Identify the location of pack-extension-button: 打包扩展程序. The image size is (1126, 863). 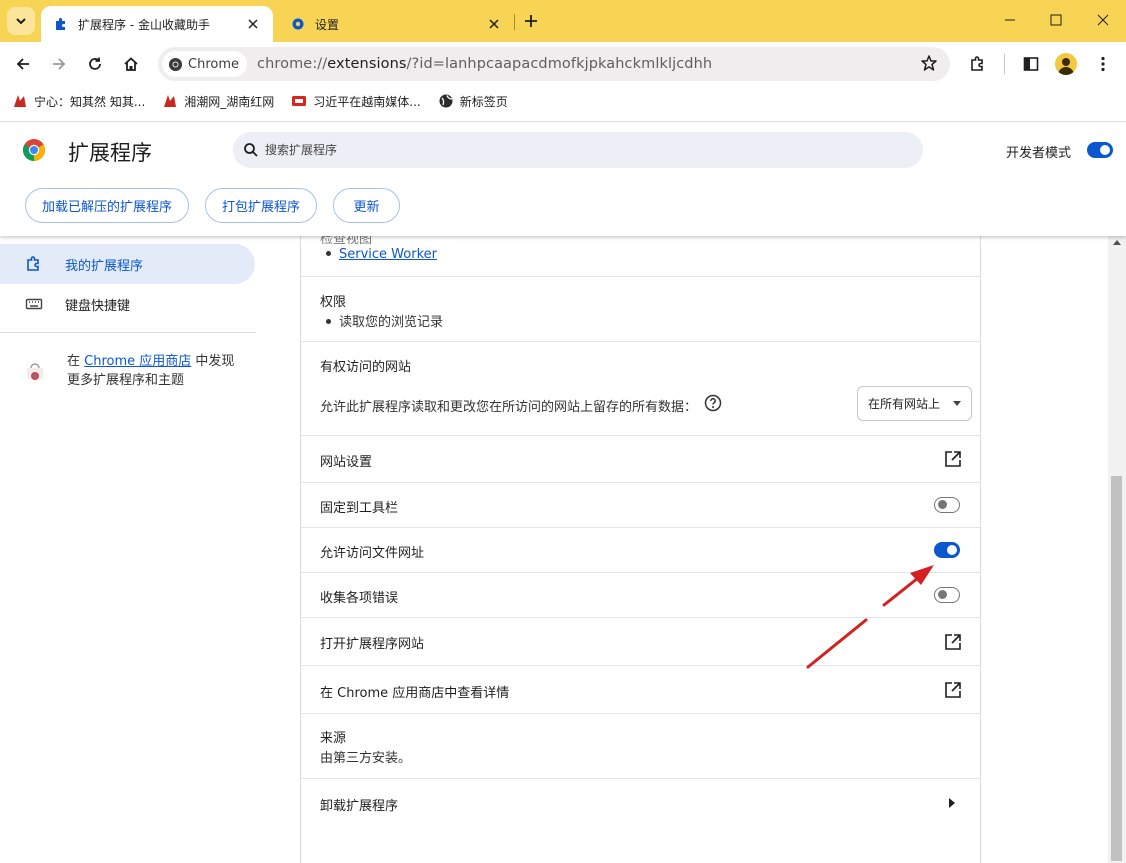
(261, 205).